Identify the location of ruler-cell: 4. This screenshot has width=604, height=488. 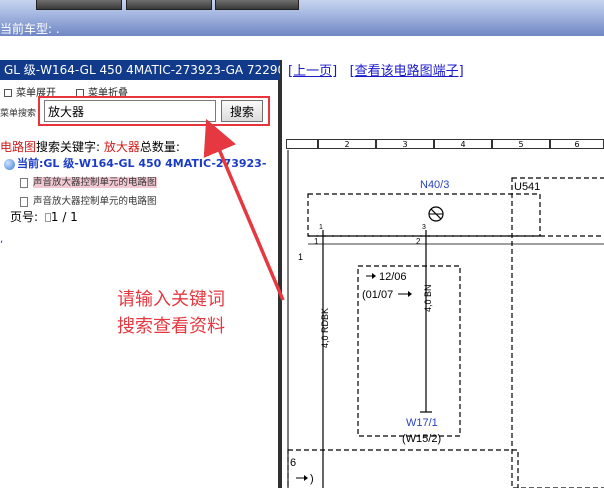
(463, 144).